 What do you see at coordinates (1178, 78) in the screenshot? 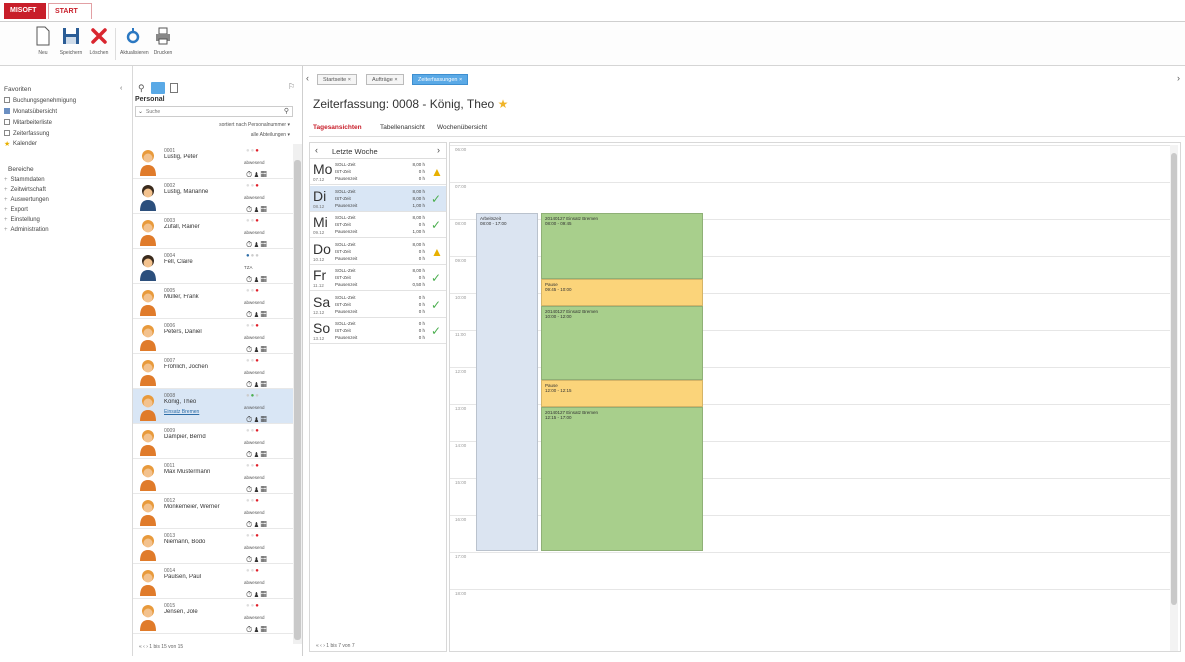
I see `forward-chevron-icon: ›` at bounding box center [1178, 78].